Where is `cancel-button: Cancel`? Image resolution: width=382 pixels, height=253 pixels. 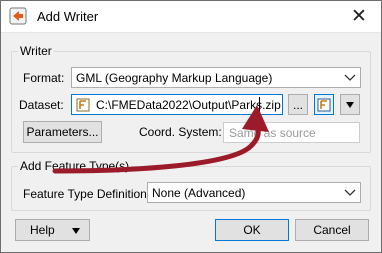 cancel-button: Cancel is located at coordinates (332, 230).